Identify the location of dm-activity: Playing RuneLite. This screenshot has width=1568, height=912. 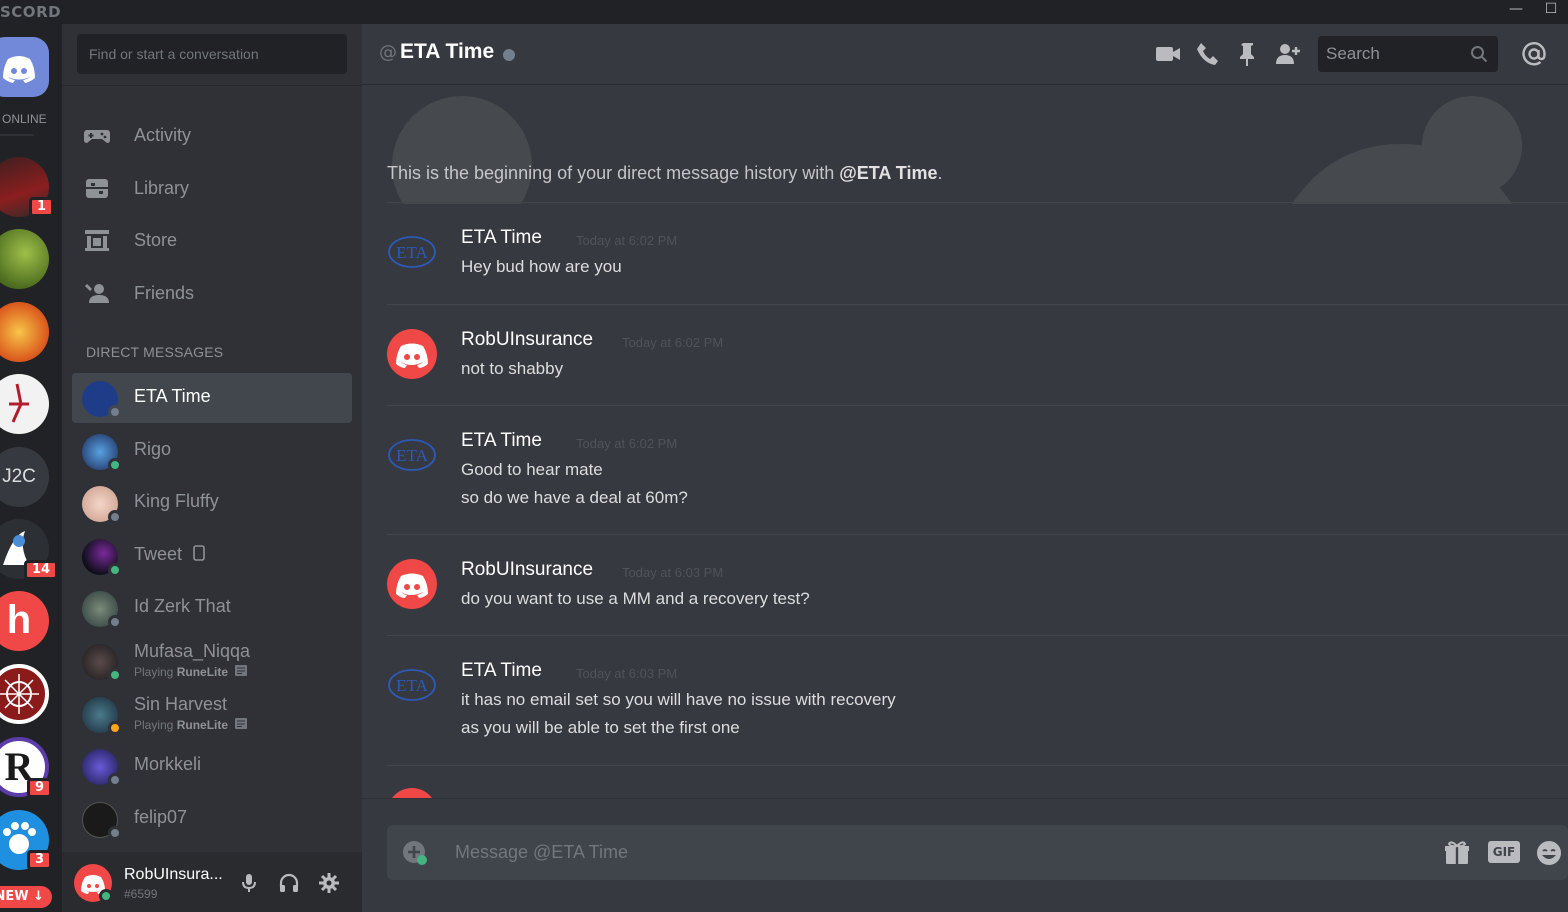
(191, 672).